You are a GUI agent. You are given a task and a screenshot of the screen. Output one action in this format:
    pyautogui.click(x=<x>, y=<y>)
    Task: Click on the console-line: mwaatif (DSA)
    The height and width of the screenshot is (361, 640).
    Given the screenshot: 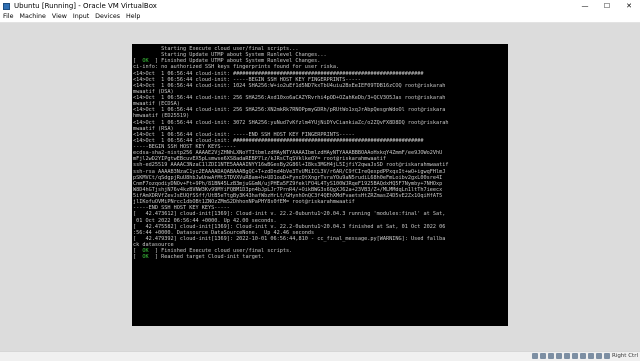 What is the action you would take?
    pyautogui.click(x=153, y=91)
    